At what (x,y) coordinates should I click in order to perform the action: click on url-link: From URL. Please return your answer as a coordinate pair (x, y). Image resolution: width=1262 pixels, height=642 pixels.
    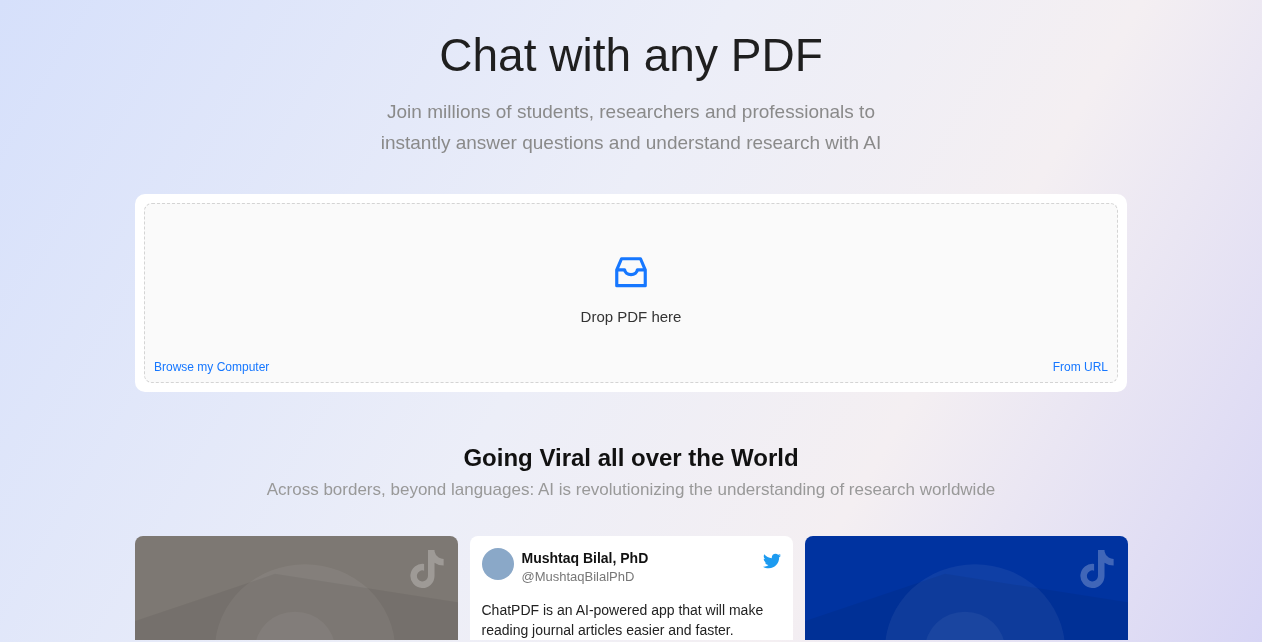
    Looking at the image, I should click on (1080, 367).